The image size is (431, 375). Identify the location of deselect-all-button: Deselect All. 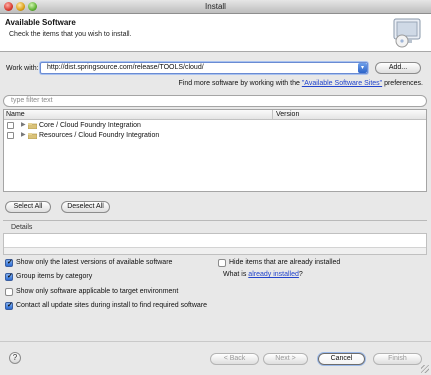
(85, 207).